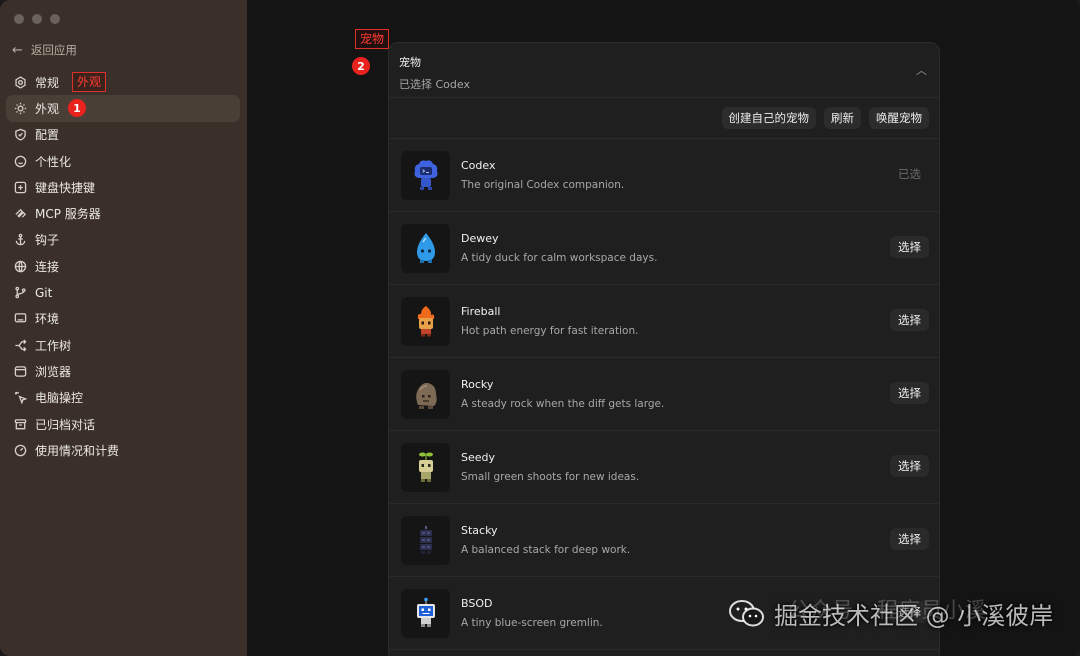  I want to click on pets-panel-subtitle: 已选择 Codex, so click(434, 84).